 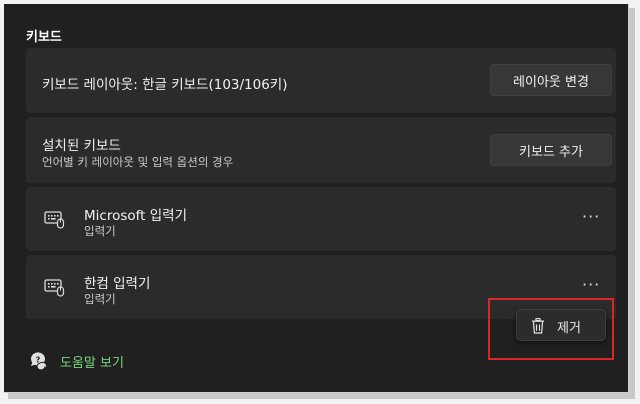 What do you see at coordinates (551, 80) in the screenshot?
I see `change-layout-button: 레이아웃 변경` at bounding box center [551, 80].